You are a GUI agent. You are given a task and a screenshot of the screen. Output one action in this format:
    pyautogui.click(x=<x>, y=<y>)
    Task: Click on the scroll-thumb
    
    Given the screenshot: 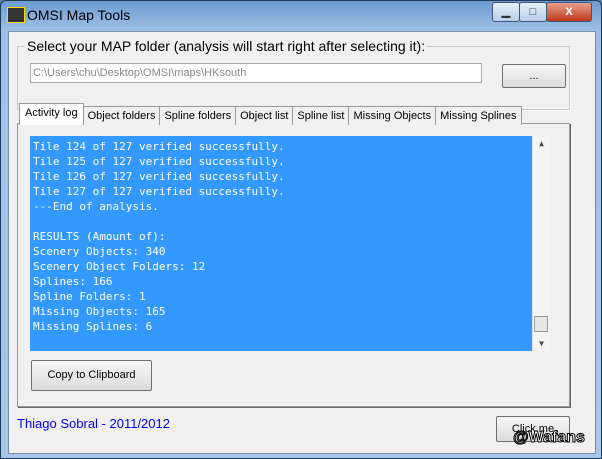 What is the action you would take?
    pyautogui.click(x=541, y=324)
    